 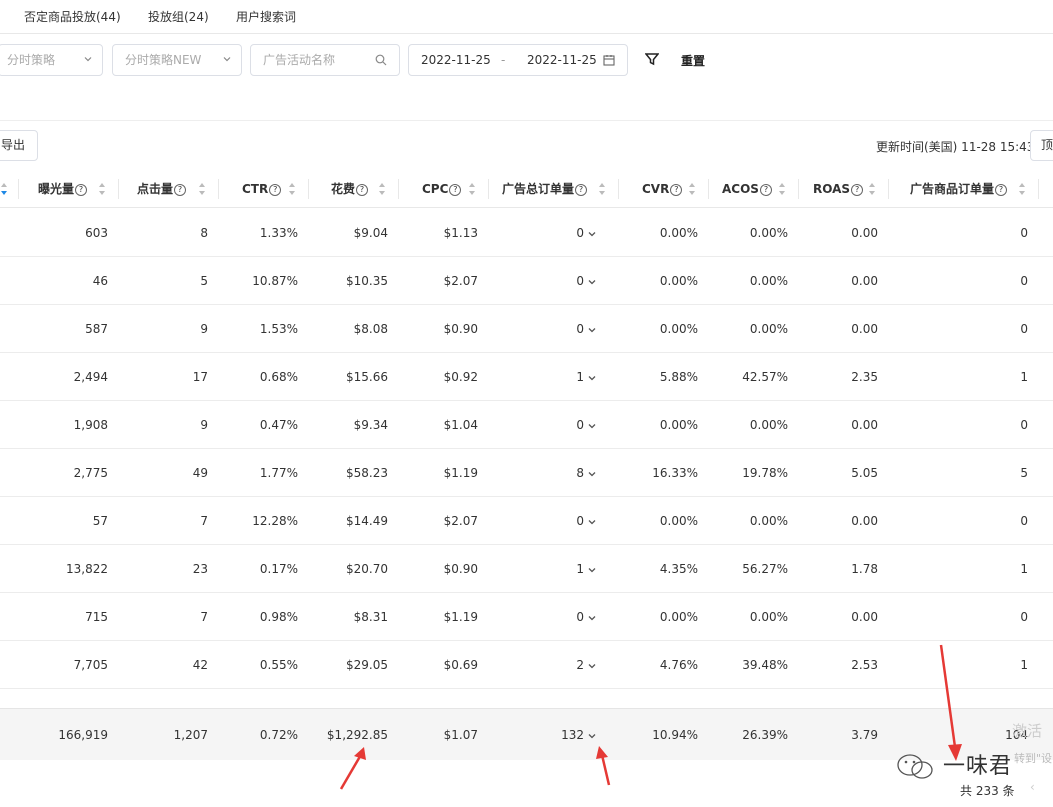 I want to click on cell-value: $2.07, so click(x=460, y=281).